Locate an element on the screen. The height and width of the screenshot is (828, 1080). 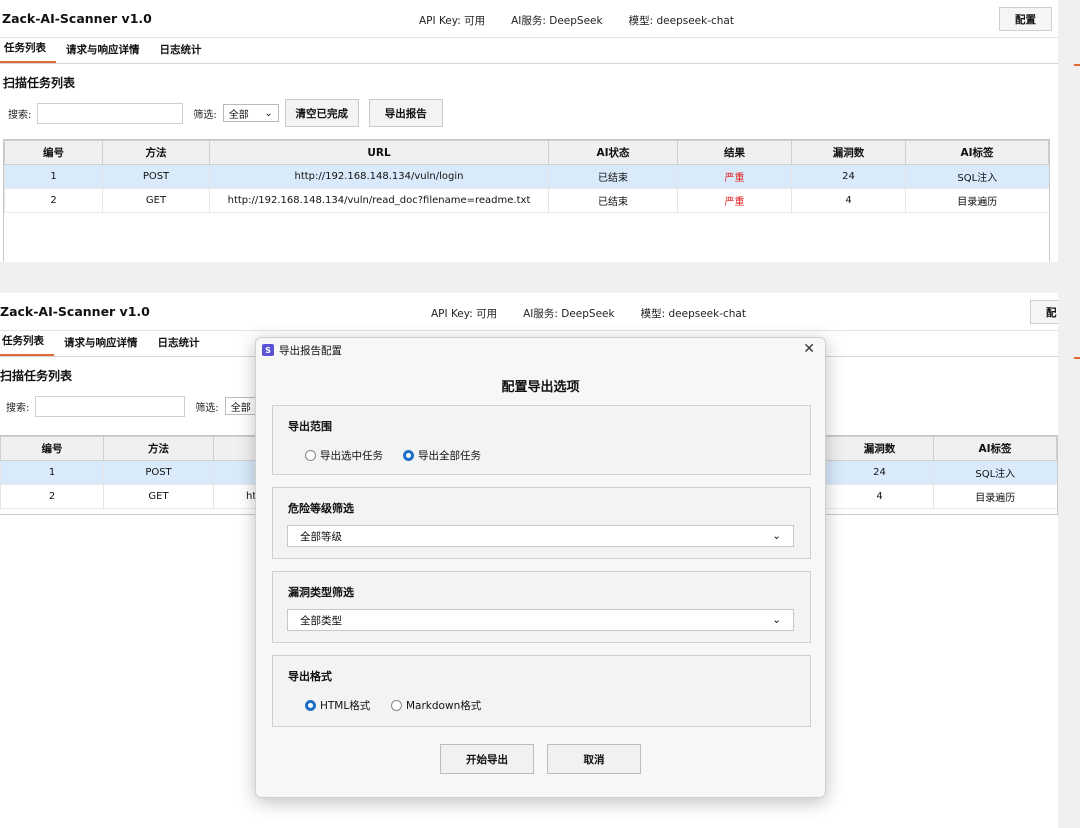
filter-label: 筛选: is located at coordinates (207, 408).